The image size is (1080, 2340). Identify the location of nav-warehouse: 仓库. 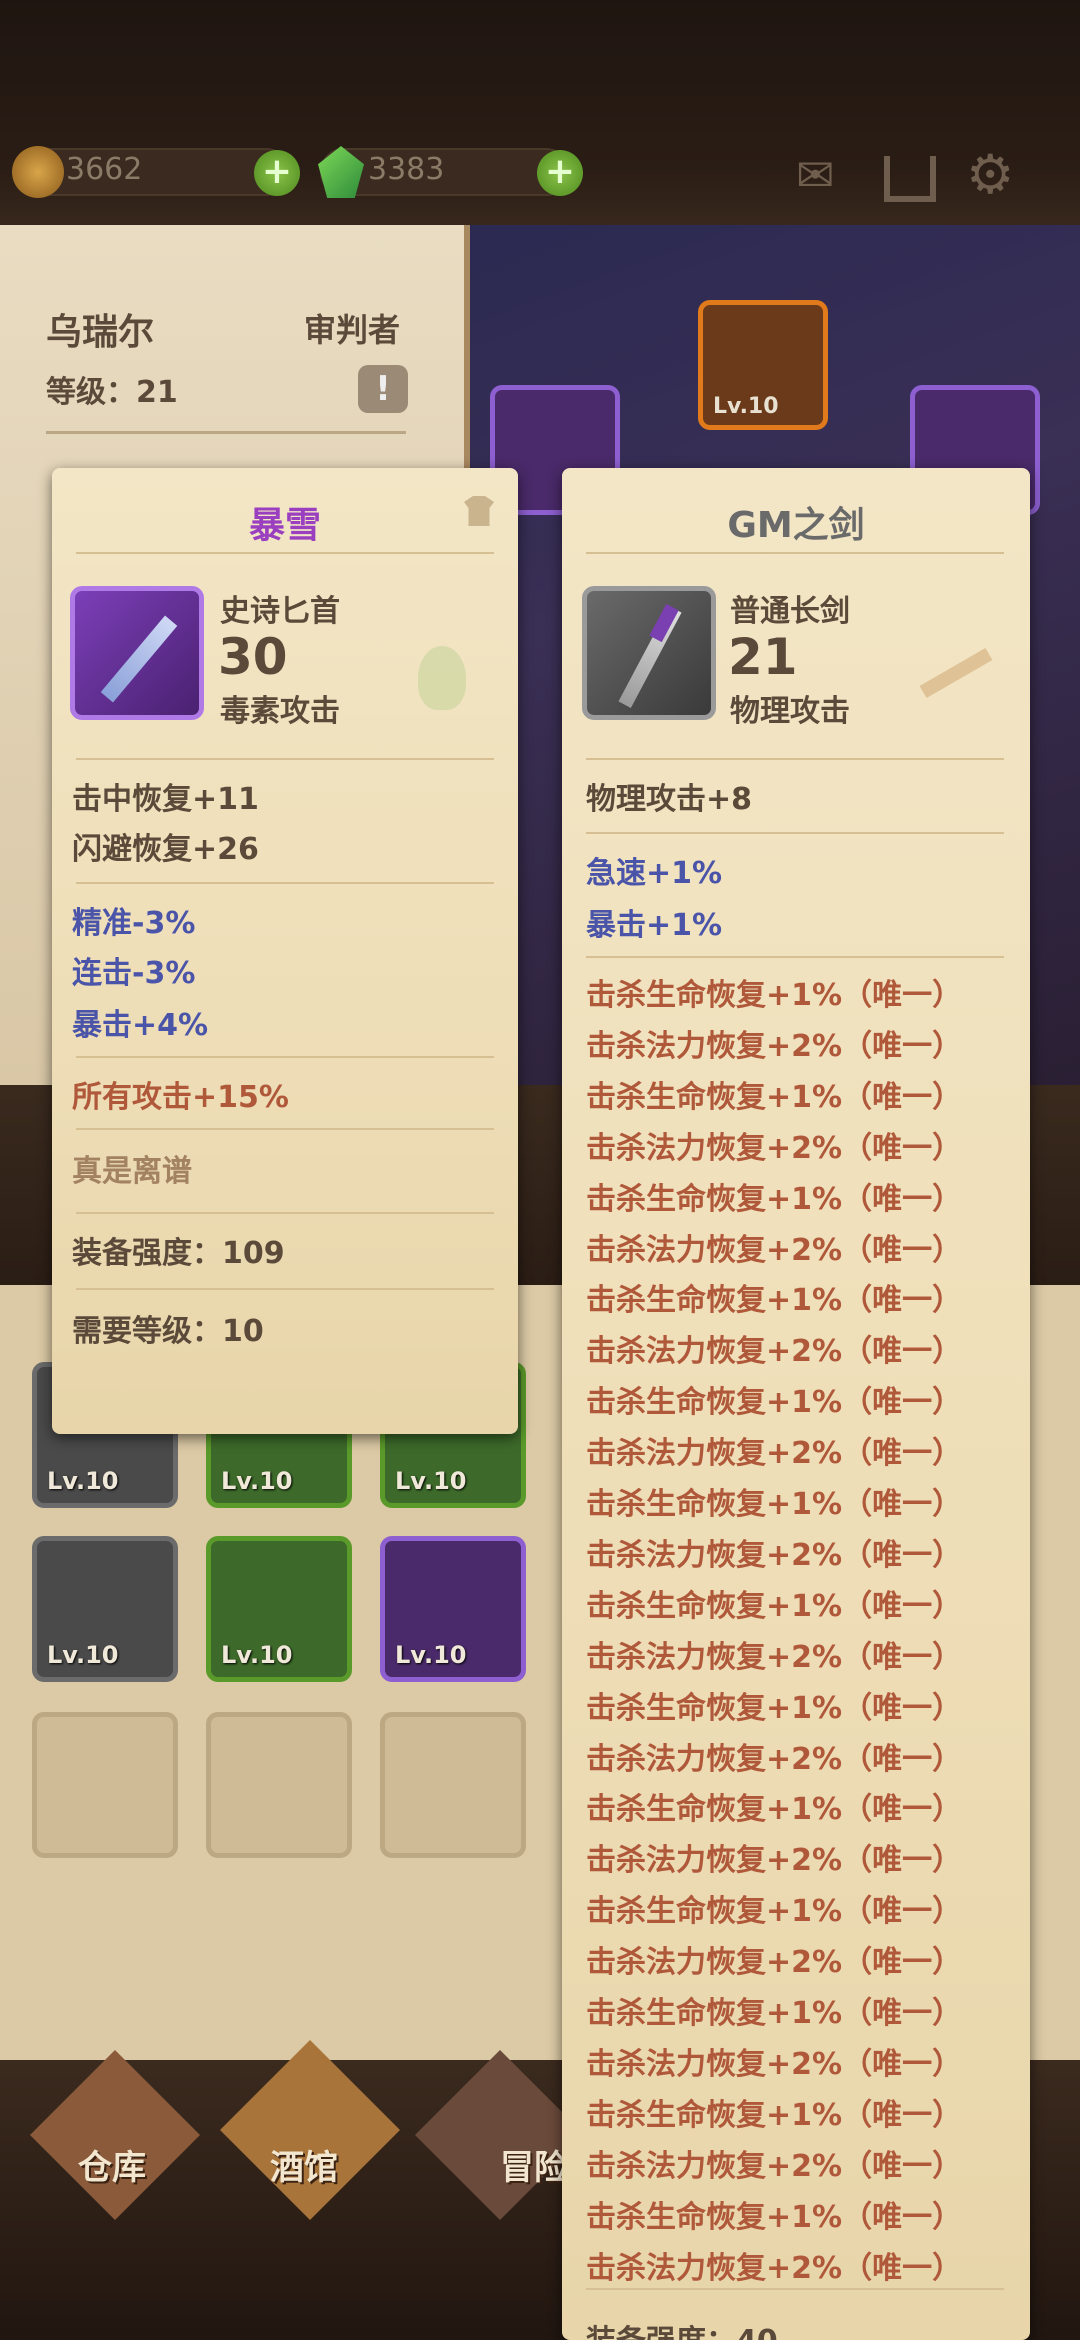
(112, 2164).